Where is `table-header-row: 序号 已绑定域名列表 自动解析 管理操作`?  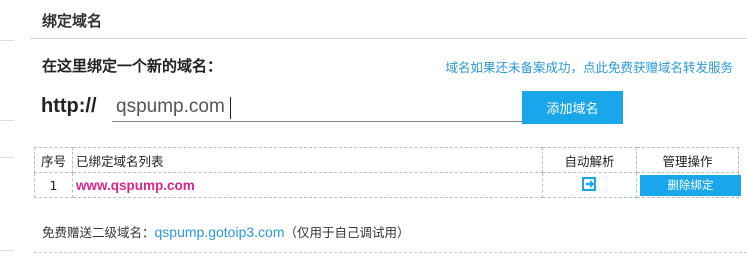 table-header-row: 序号 已绑定域名列表 自动解析 管理操作 is located at coordinates (386, 160).